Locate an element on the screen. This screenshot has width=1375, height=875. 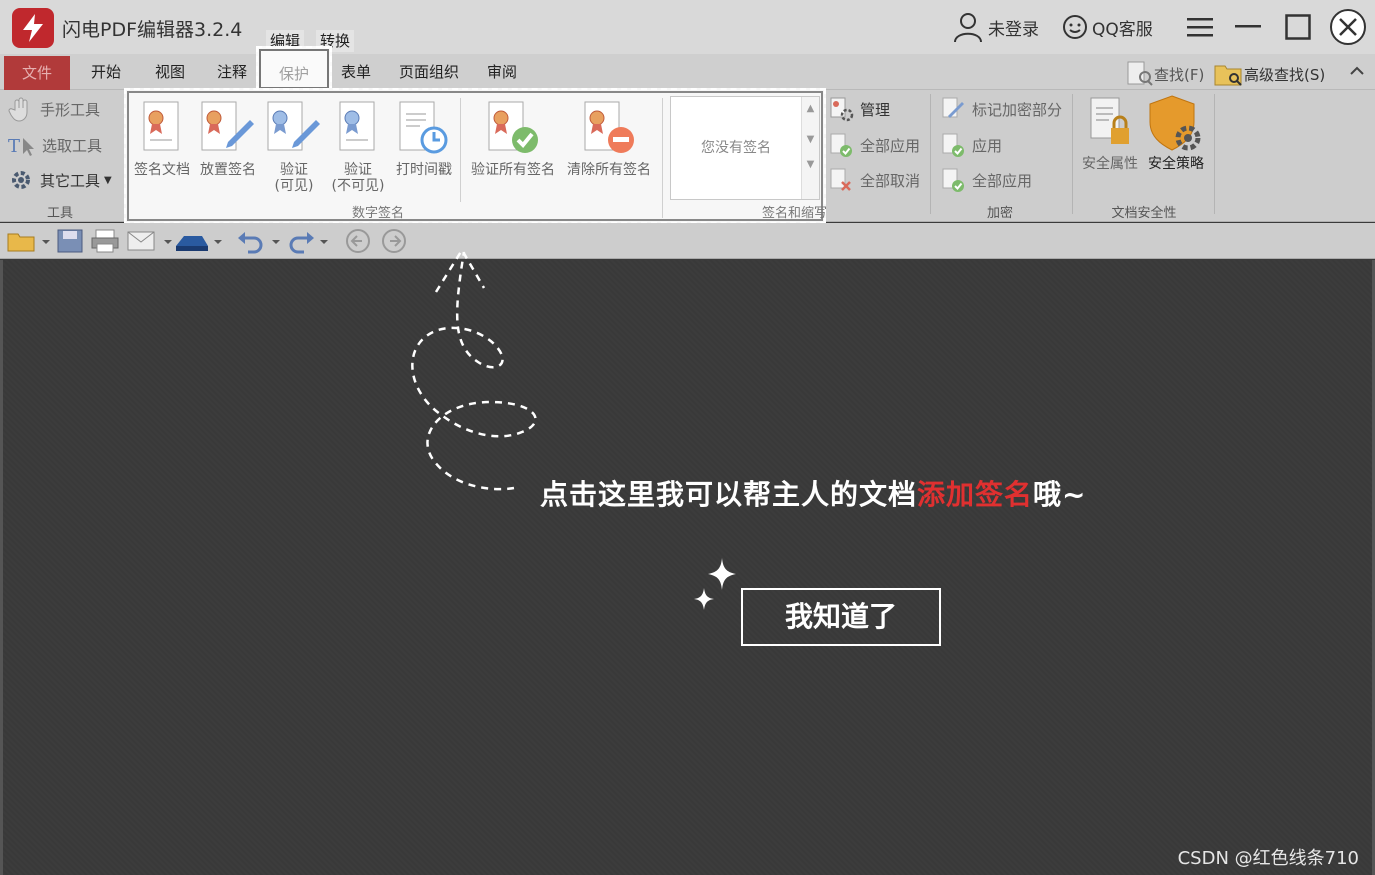
clock-doc-icon is located at coordinates (423, 127).